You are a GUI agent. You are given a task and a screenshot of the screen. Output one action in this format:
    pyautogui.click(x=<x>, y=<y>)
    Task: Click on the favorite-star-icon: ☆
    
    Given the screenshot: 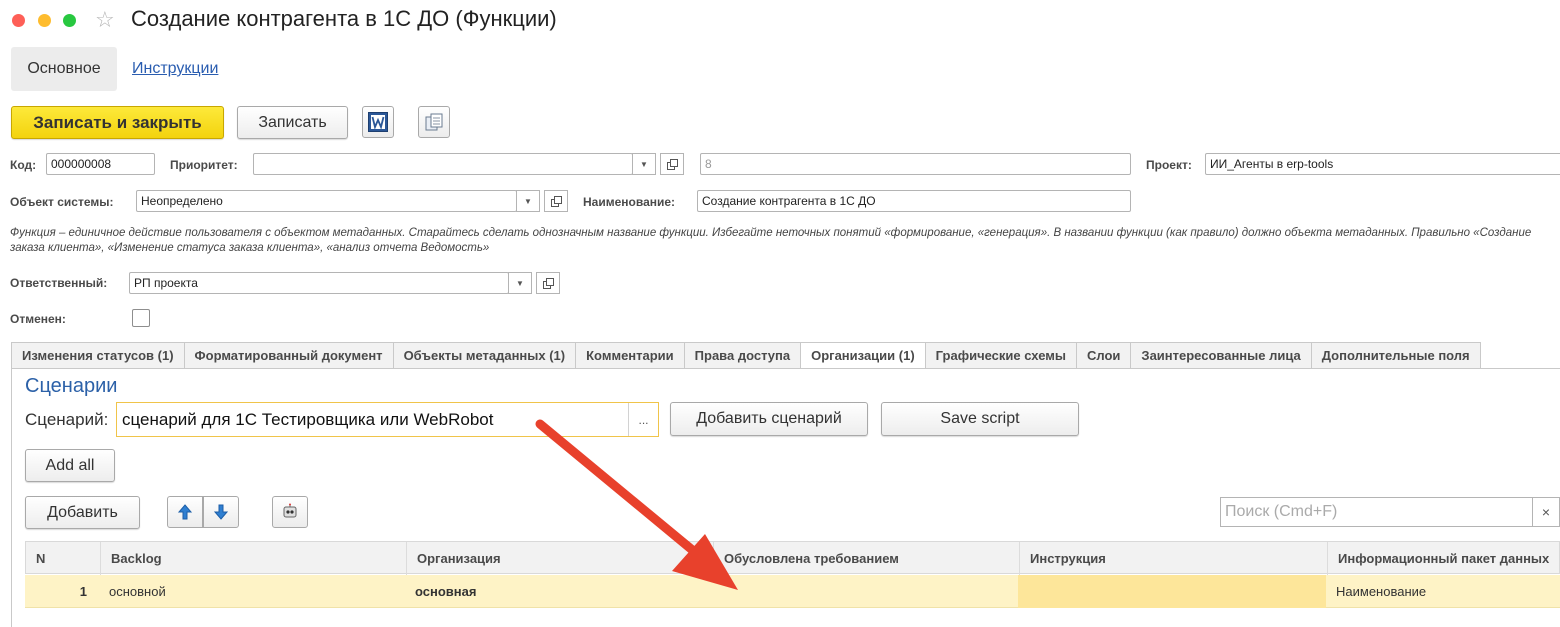 What is the action you would take?
    pyautogui.click(x=105, y=20)
    